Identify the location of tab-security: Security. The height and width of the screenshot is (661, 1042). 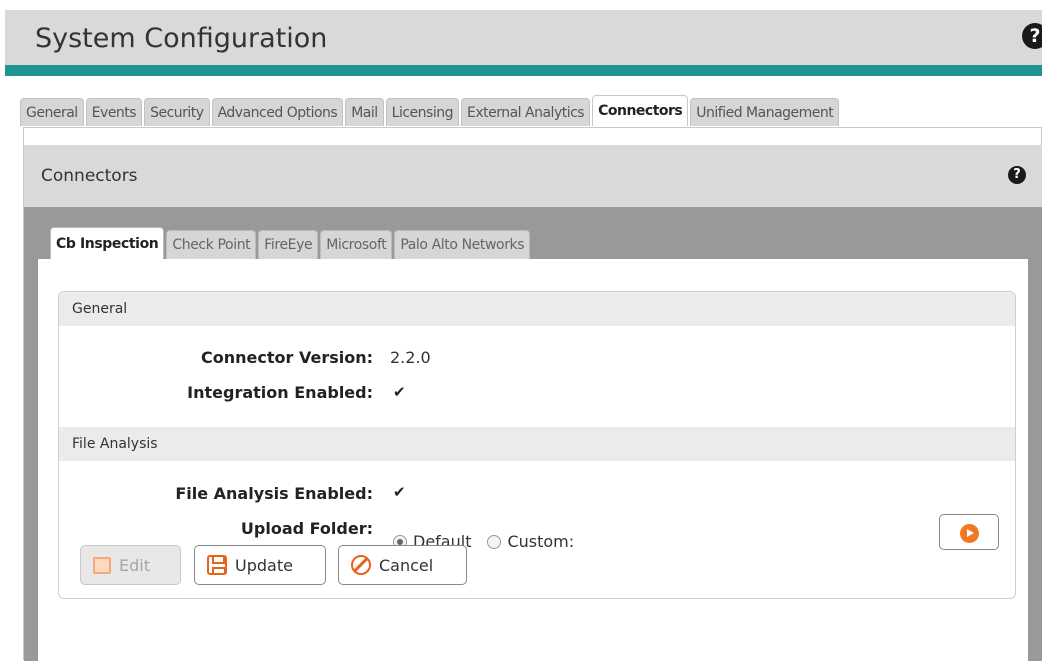
(177, 112).